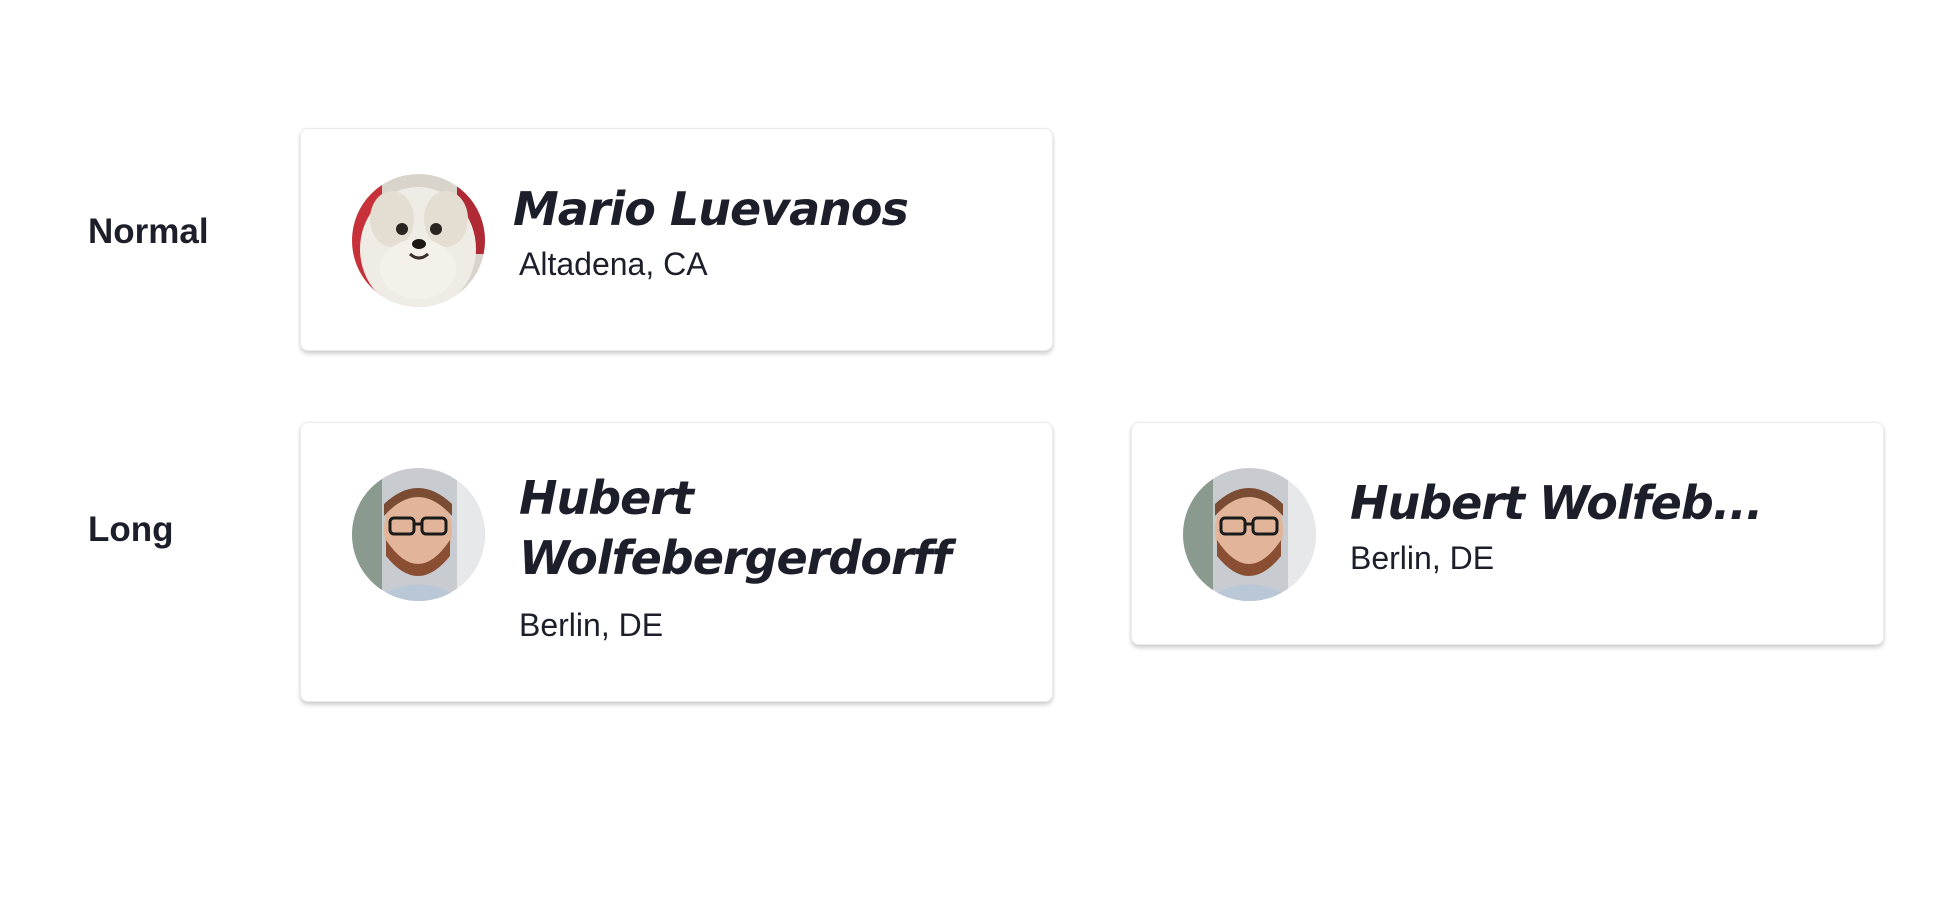  I want to click on profile-name: Hubert Wolfebergerdorff, so click(735, 528).